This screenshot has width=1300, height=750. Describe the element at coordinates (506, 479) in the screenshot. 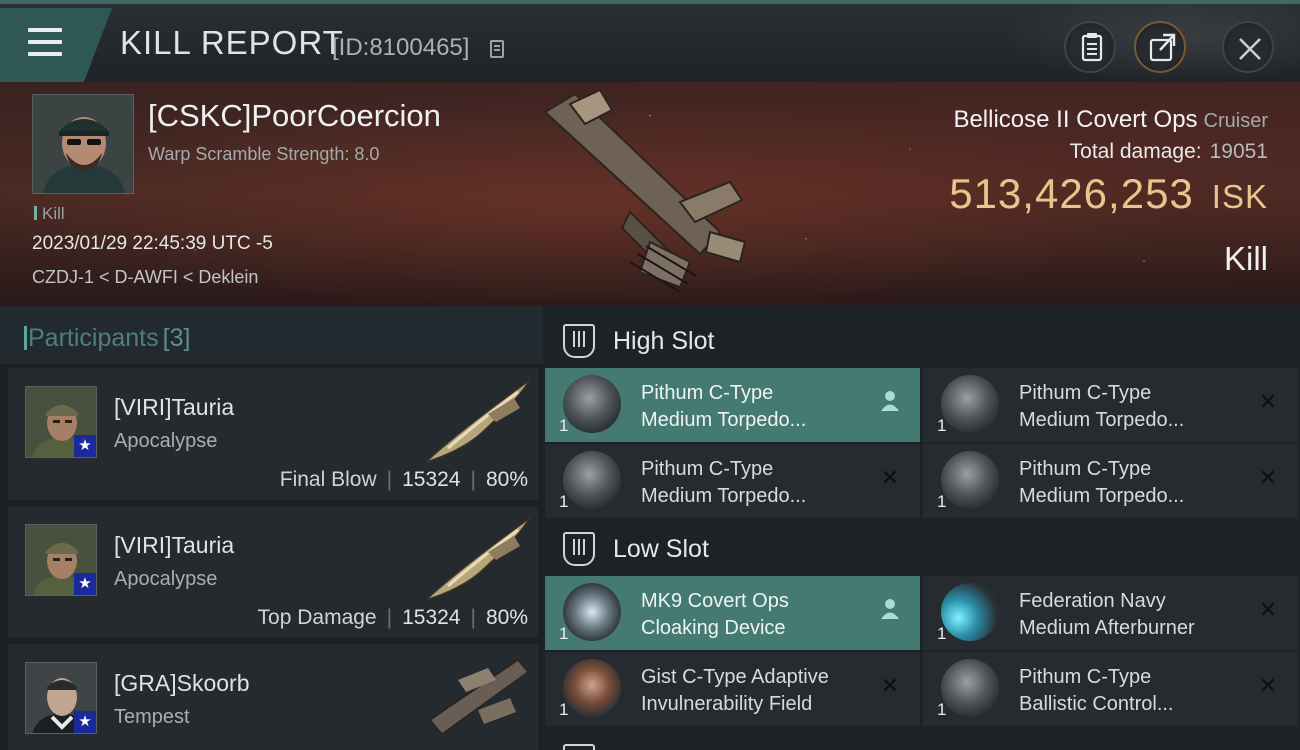

I see `participant-percent: 80%` at that location.